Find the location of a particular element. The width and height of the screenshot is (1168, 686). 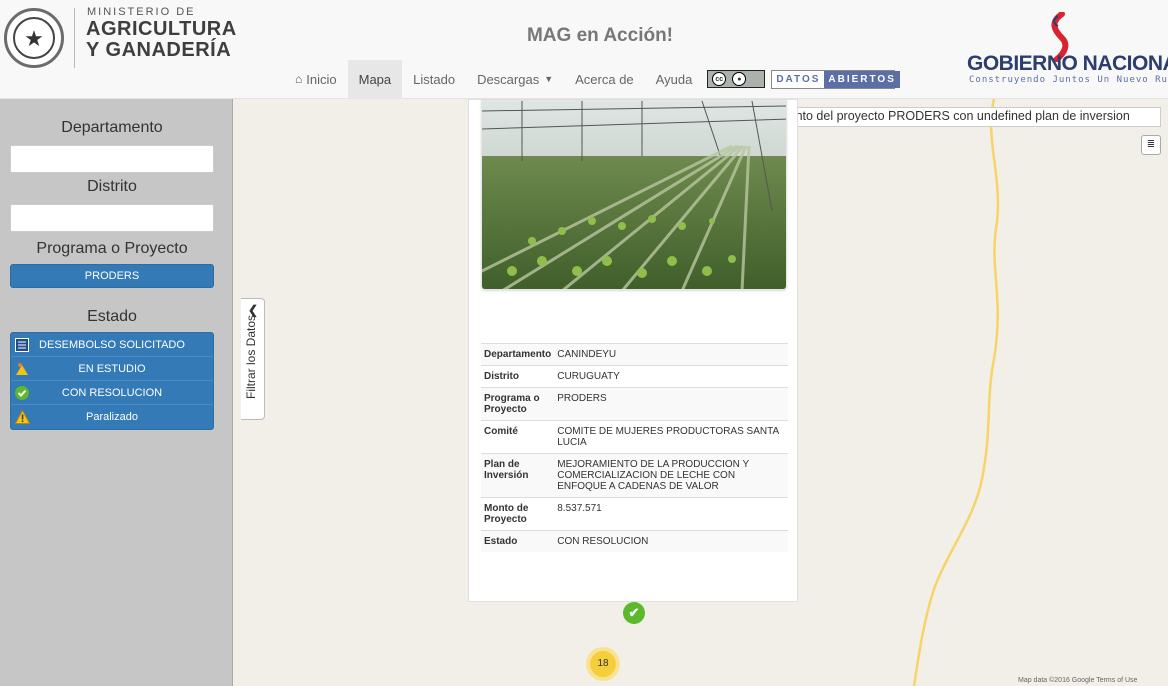

info-value: CURUGUATY is located at coordinates (671, 376).